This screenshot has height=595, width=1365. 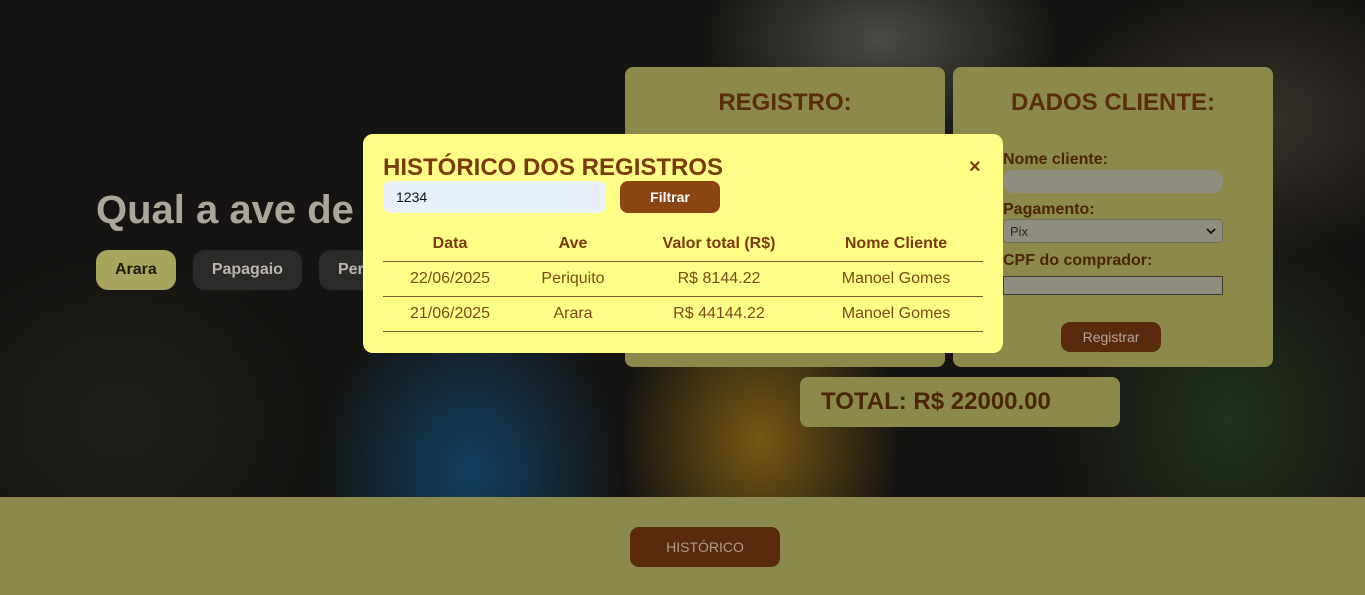 What do you see at coordinates (225, 210) in the screenshot?
I see `hero-title: Qual a ave de` at bounding box center [225, 210].